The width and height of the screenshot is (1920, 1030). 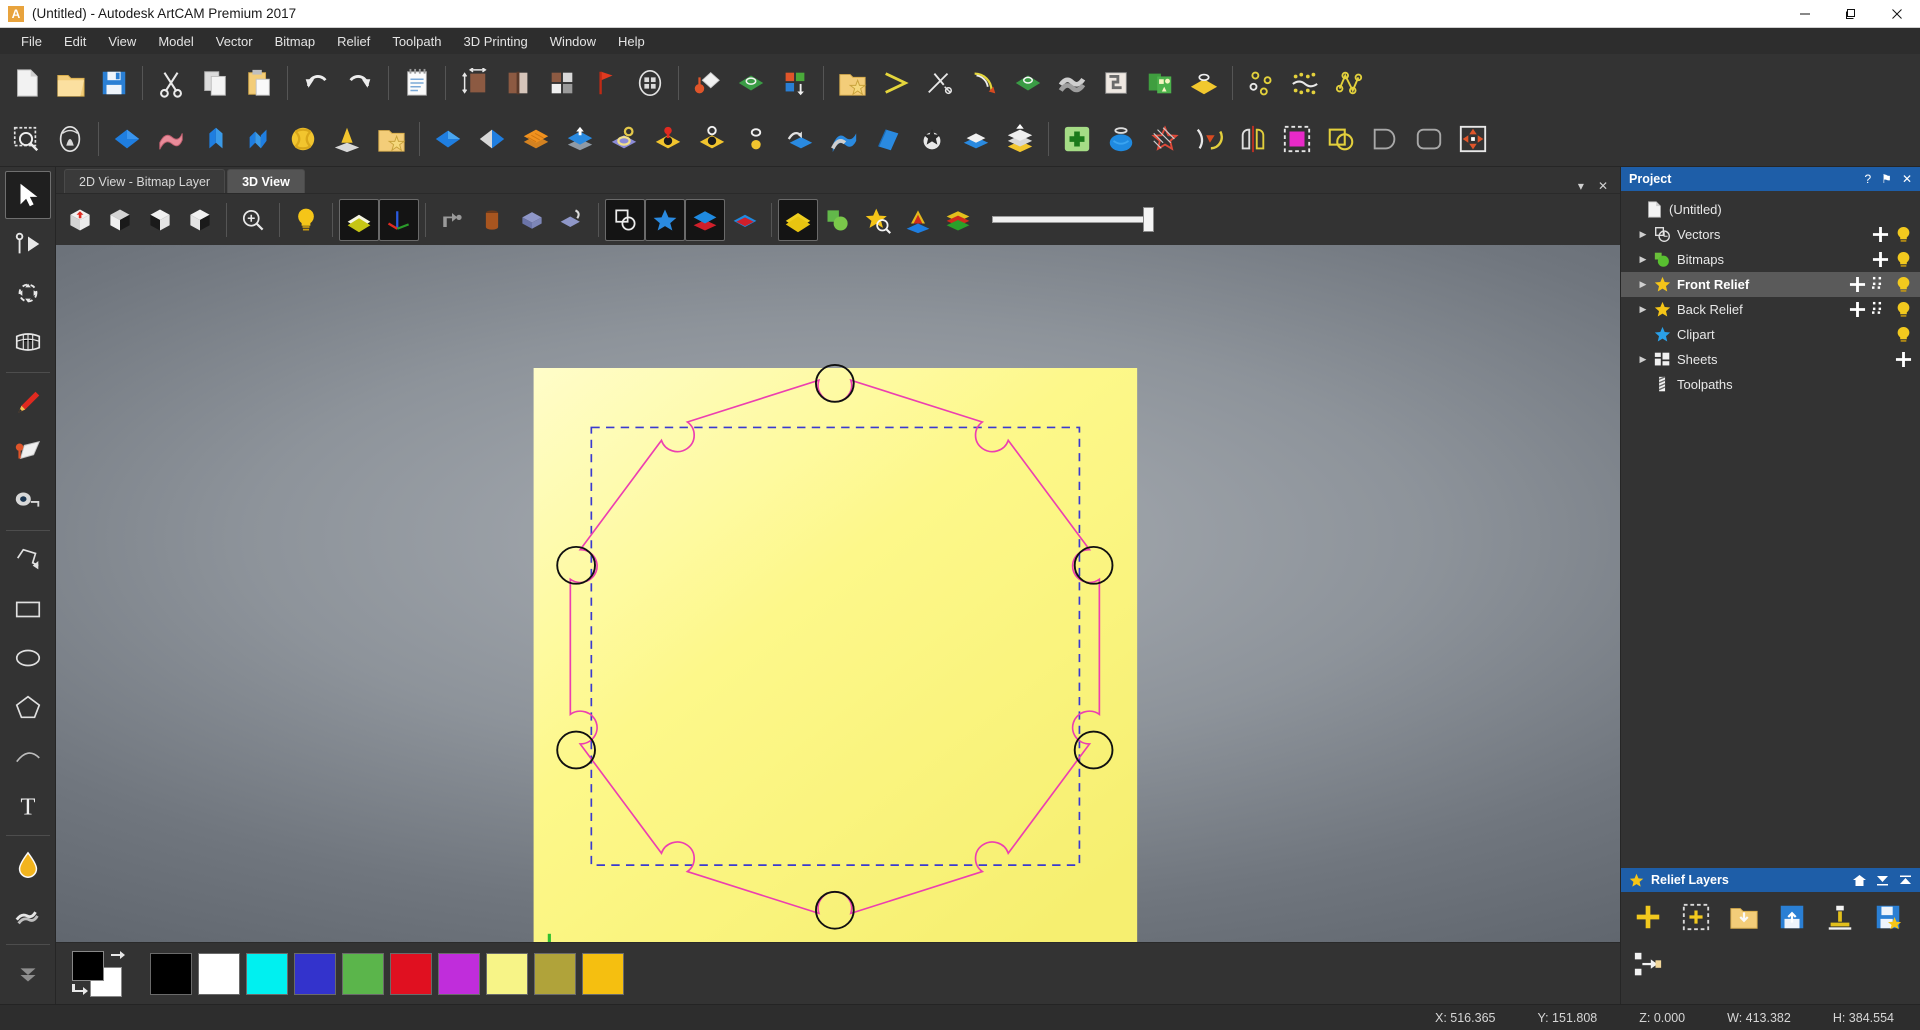 I want to click on model-layers-button, so click(x=562, y=83).